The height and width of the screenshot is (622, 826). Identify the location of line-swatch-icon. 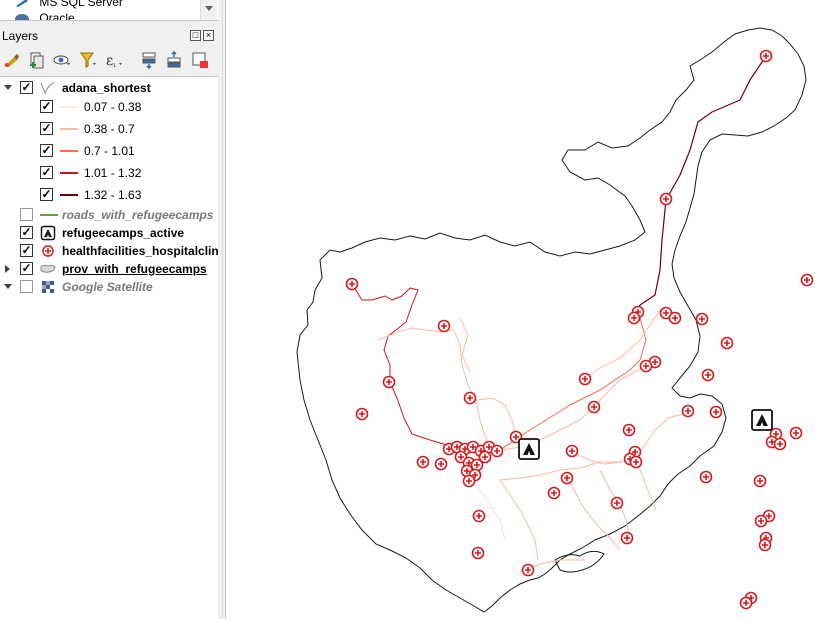
(49, 215).